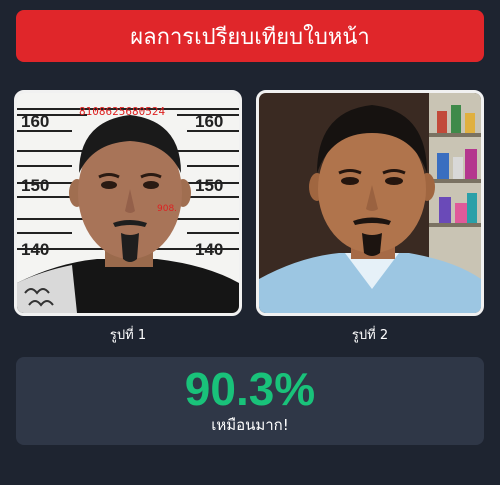 Image resolution: width=500 pixels, height=485 pixels. Describe the element at coordinates (250, 425) in the screenshot. I see `similarity-verdict: เหมือนมาก!` at that location.